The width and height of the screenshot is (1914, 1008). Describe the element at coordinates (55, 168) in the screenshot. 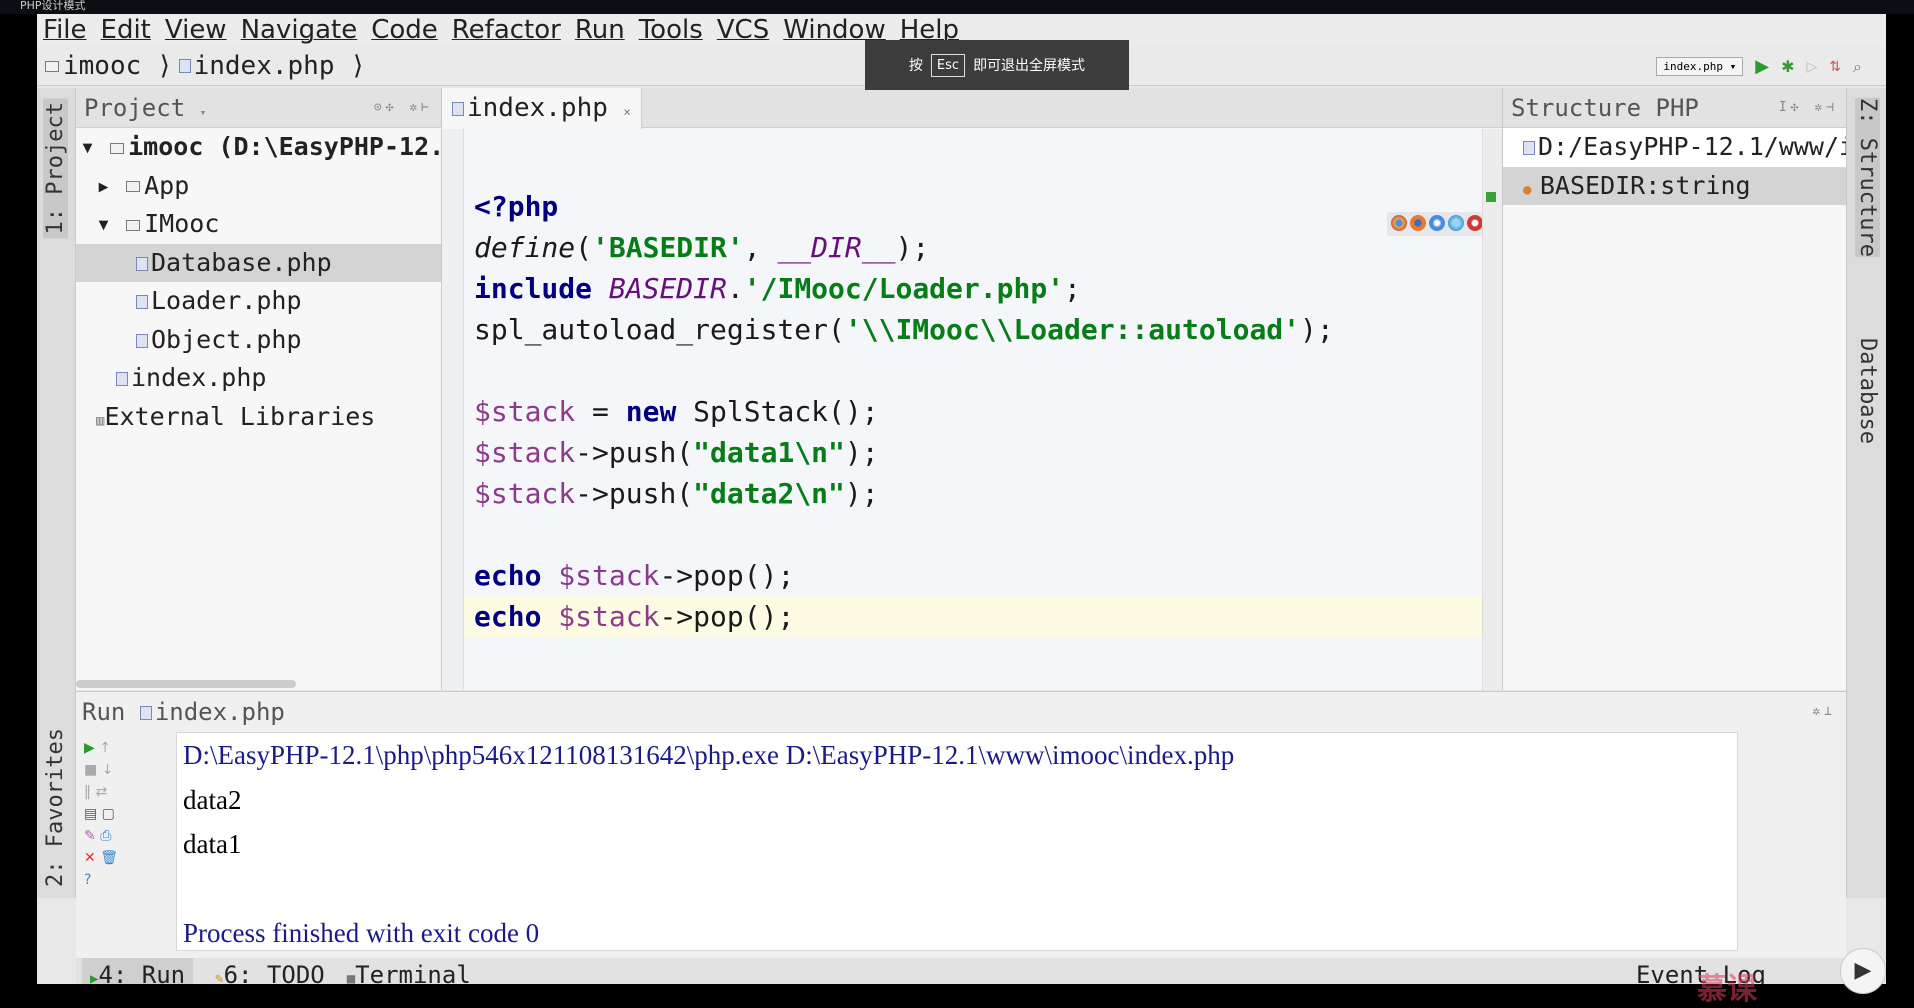

I see `project-tool-button: 1: Project` at that location.